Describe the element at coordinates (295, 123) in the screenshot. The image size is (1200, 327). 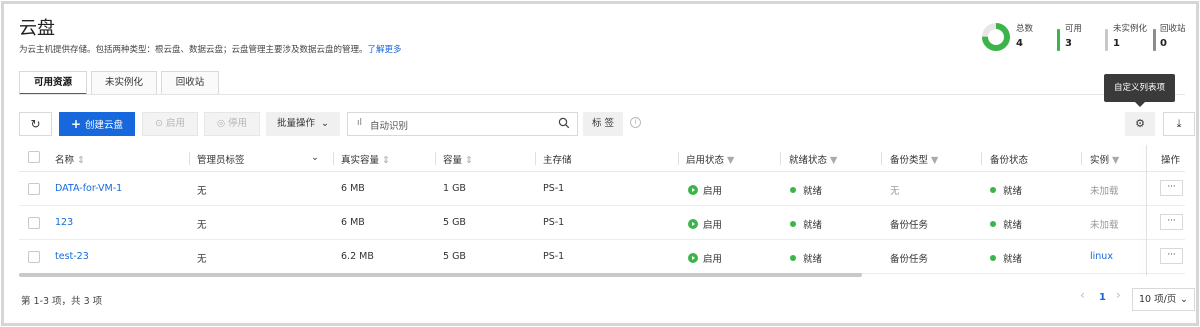
I see `batch-operations-label: 批量操作` at that location.